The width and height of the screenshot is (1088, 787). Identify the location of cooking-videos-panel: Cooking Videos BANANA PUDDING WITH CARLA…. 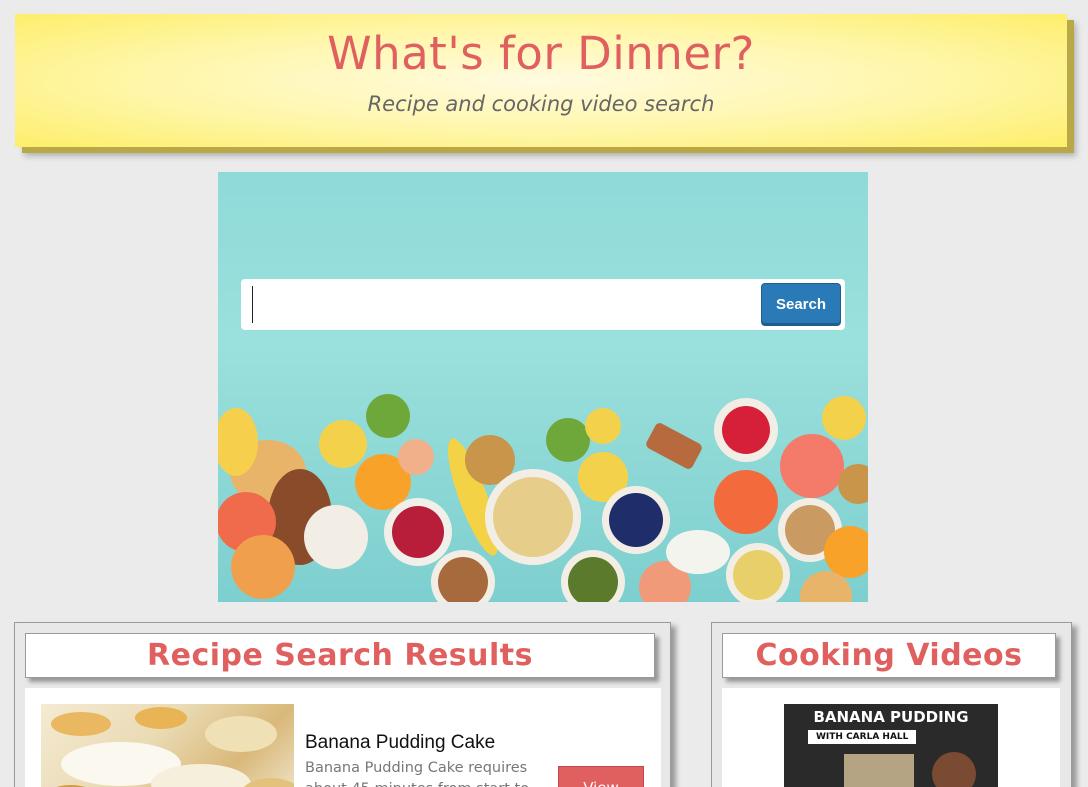
(891, 704).